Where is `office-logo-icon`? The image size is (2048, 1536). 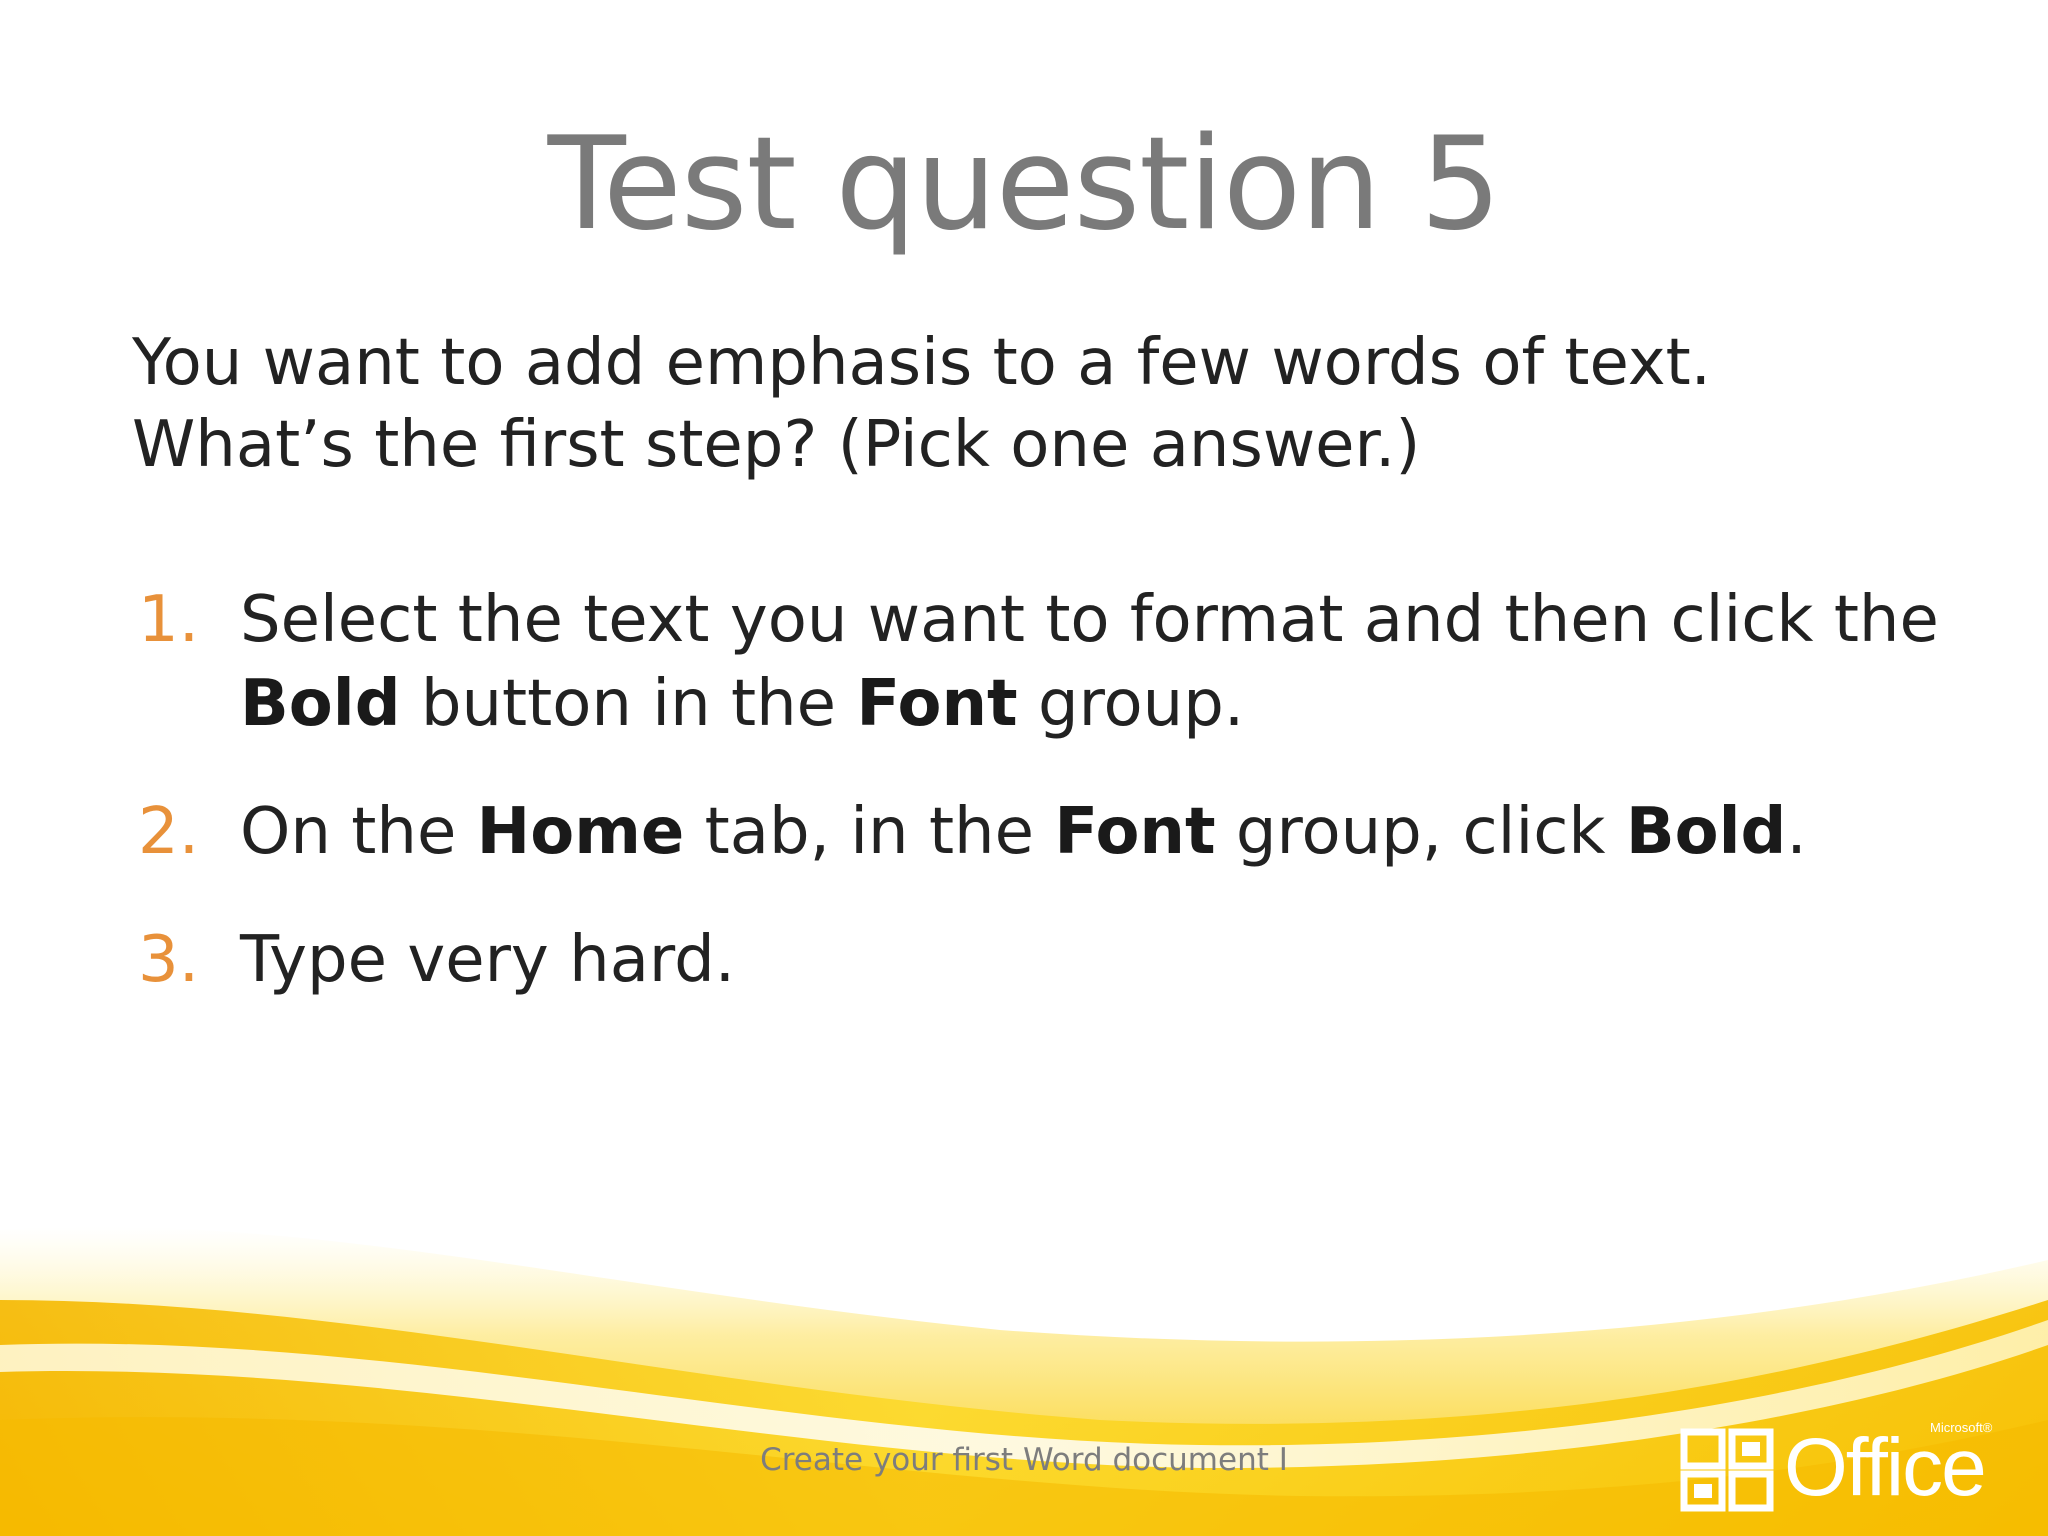 office-logo-icon is located at coordinates (1727, 1470).